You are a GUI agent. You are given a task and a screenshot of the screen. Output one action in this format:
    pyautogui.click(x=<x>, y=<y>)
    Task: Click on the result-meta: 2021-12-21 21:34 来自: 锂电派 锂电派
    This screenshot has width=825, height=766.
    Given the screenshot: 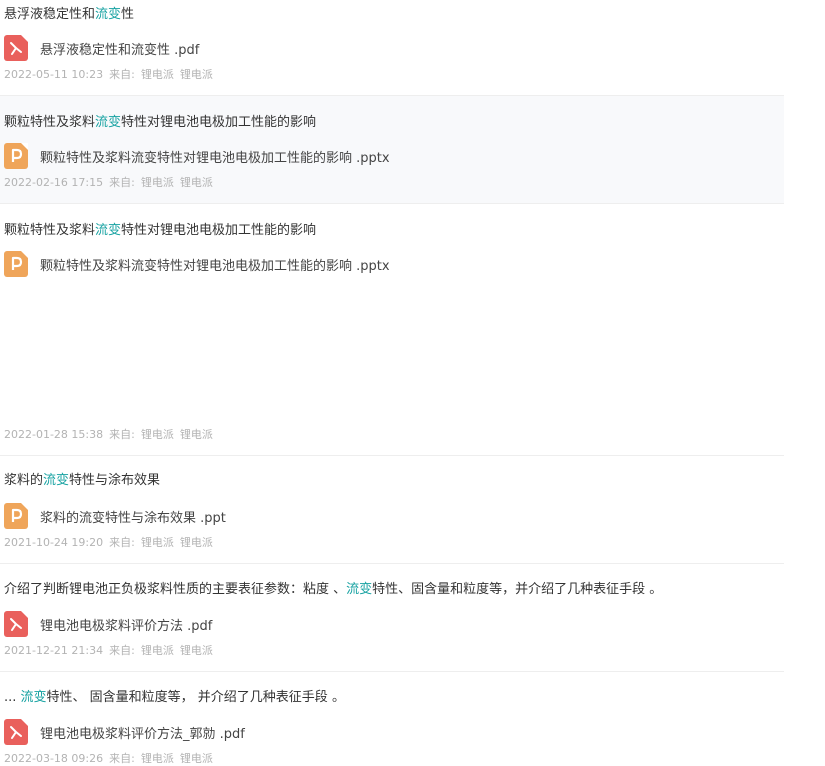 What is the action you would take?
    pyautogui.click(x=111, y=651)
    